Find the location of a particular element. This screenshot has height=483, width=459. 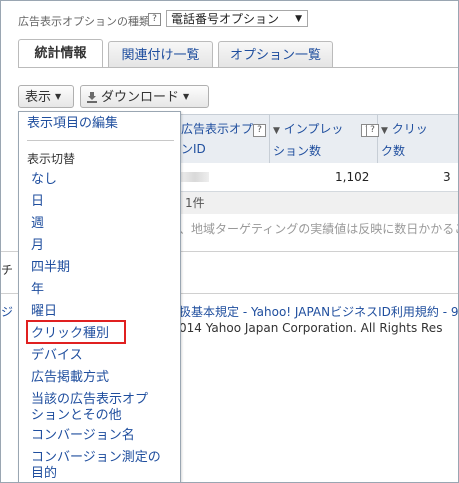

impressions-value: 1,102 is located at coordinates (352, 177).